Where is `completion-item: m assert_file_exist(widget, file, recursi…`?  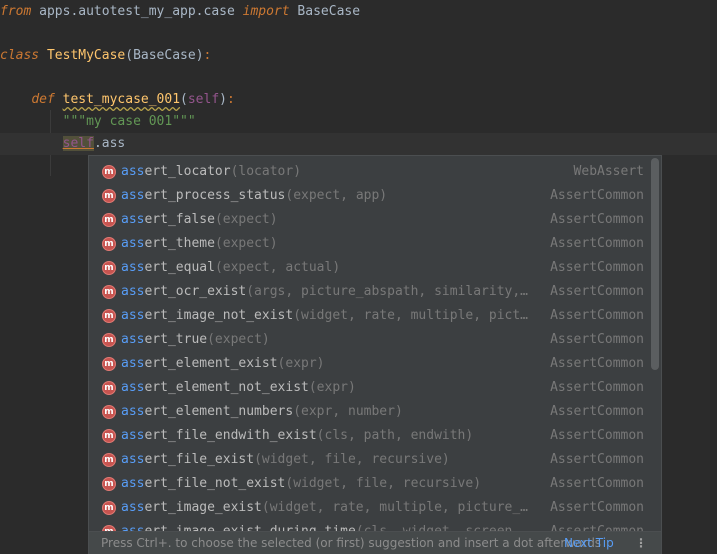 completion-item: m assert_file_exist(widget, file, recursi… is located at coordinates (370, 460).